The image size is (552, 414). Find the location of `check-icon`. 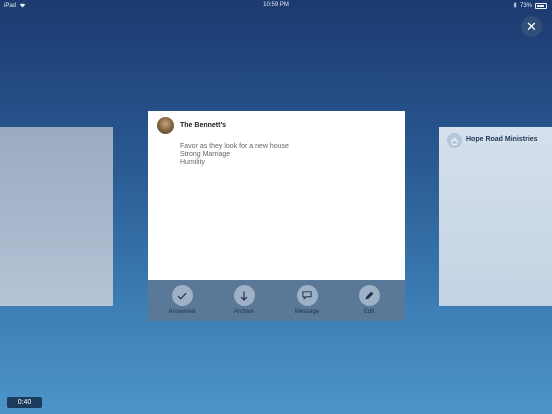

check-icon is located at coordinates (182, 295).